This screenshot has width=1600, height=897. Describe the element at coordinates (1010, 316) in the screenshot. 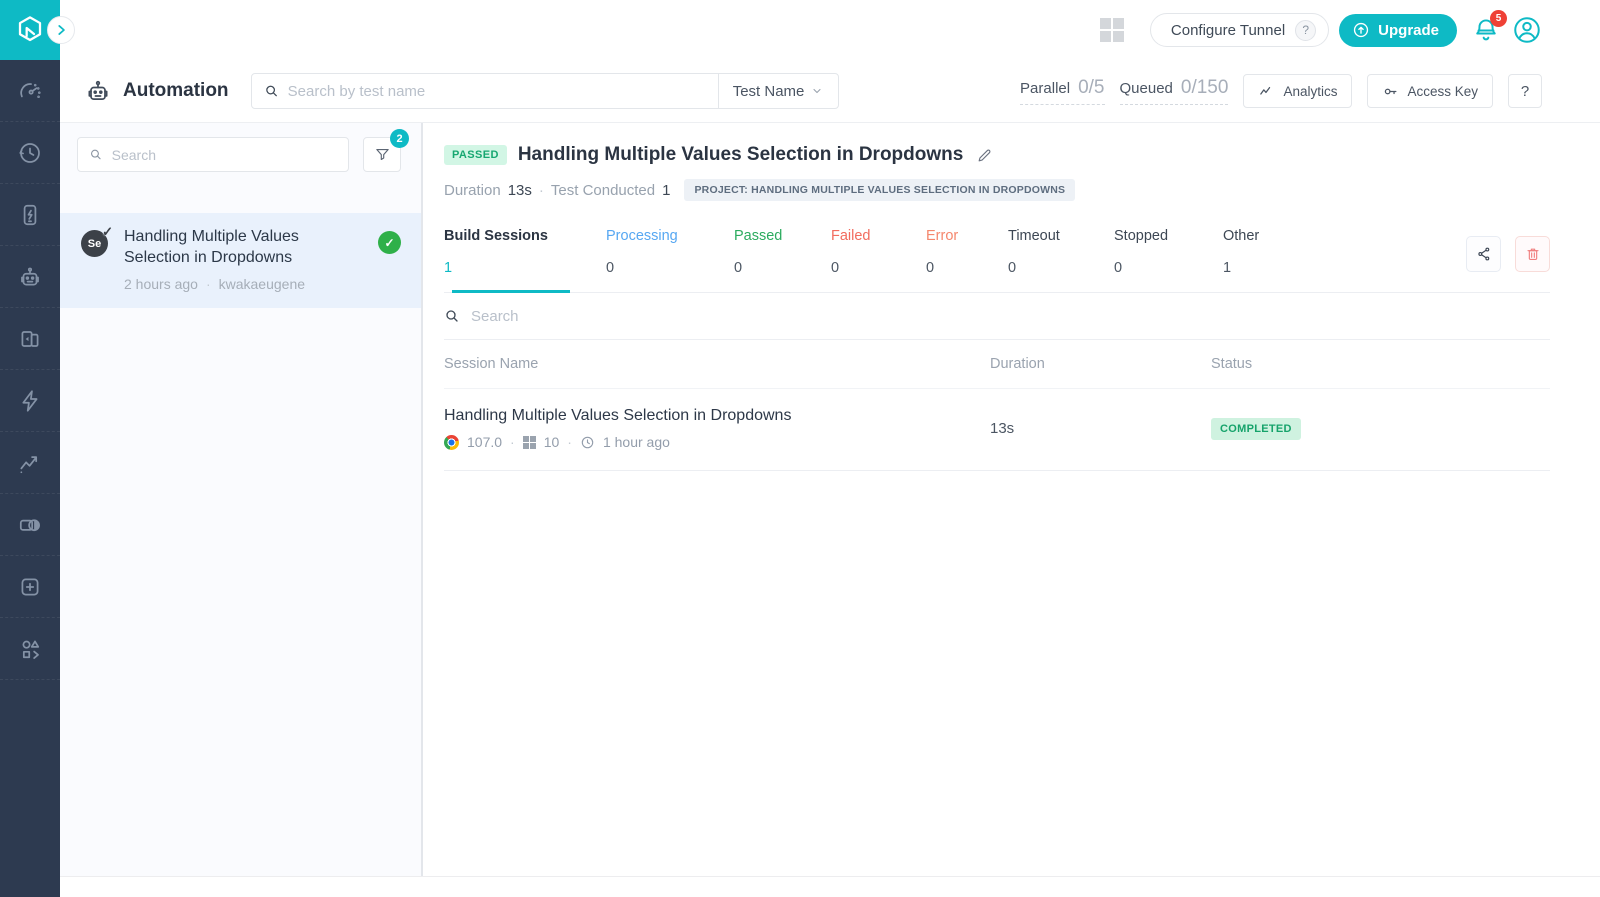

I see `sessions-search-input` at that location.